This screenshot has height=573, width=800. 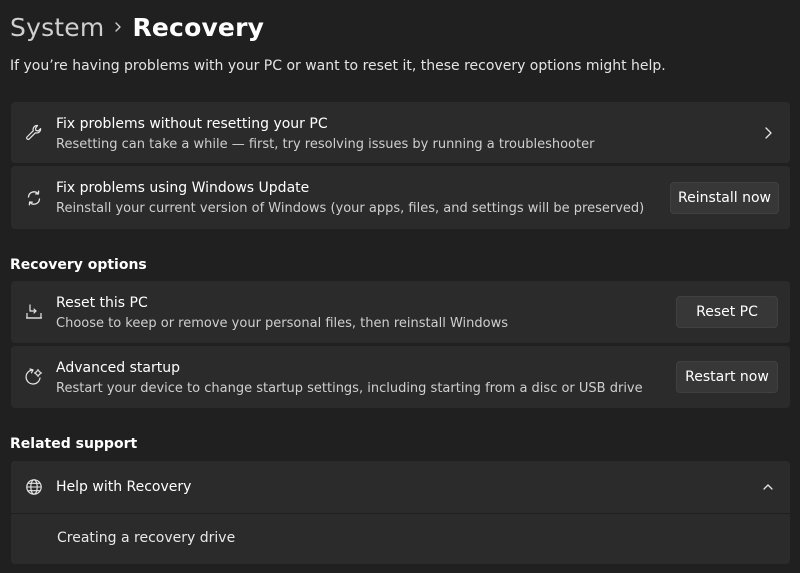 I want to click on restart-now-button: Restart now, so click(x=727, y=377).